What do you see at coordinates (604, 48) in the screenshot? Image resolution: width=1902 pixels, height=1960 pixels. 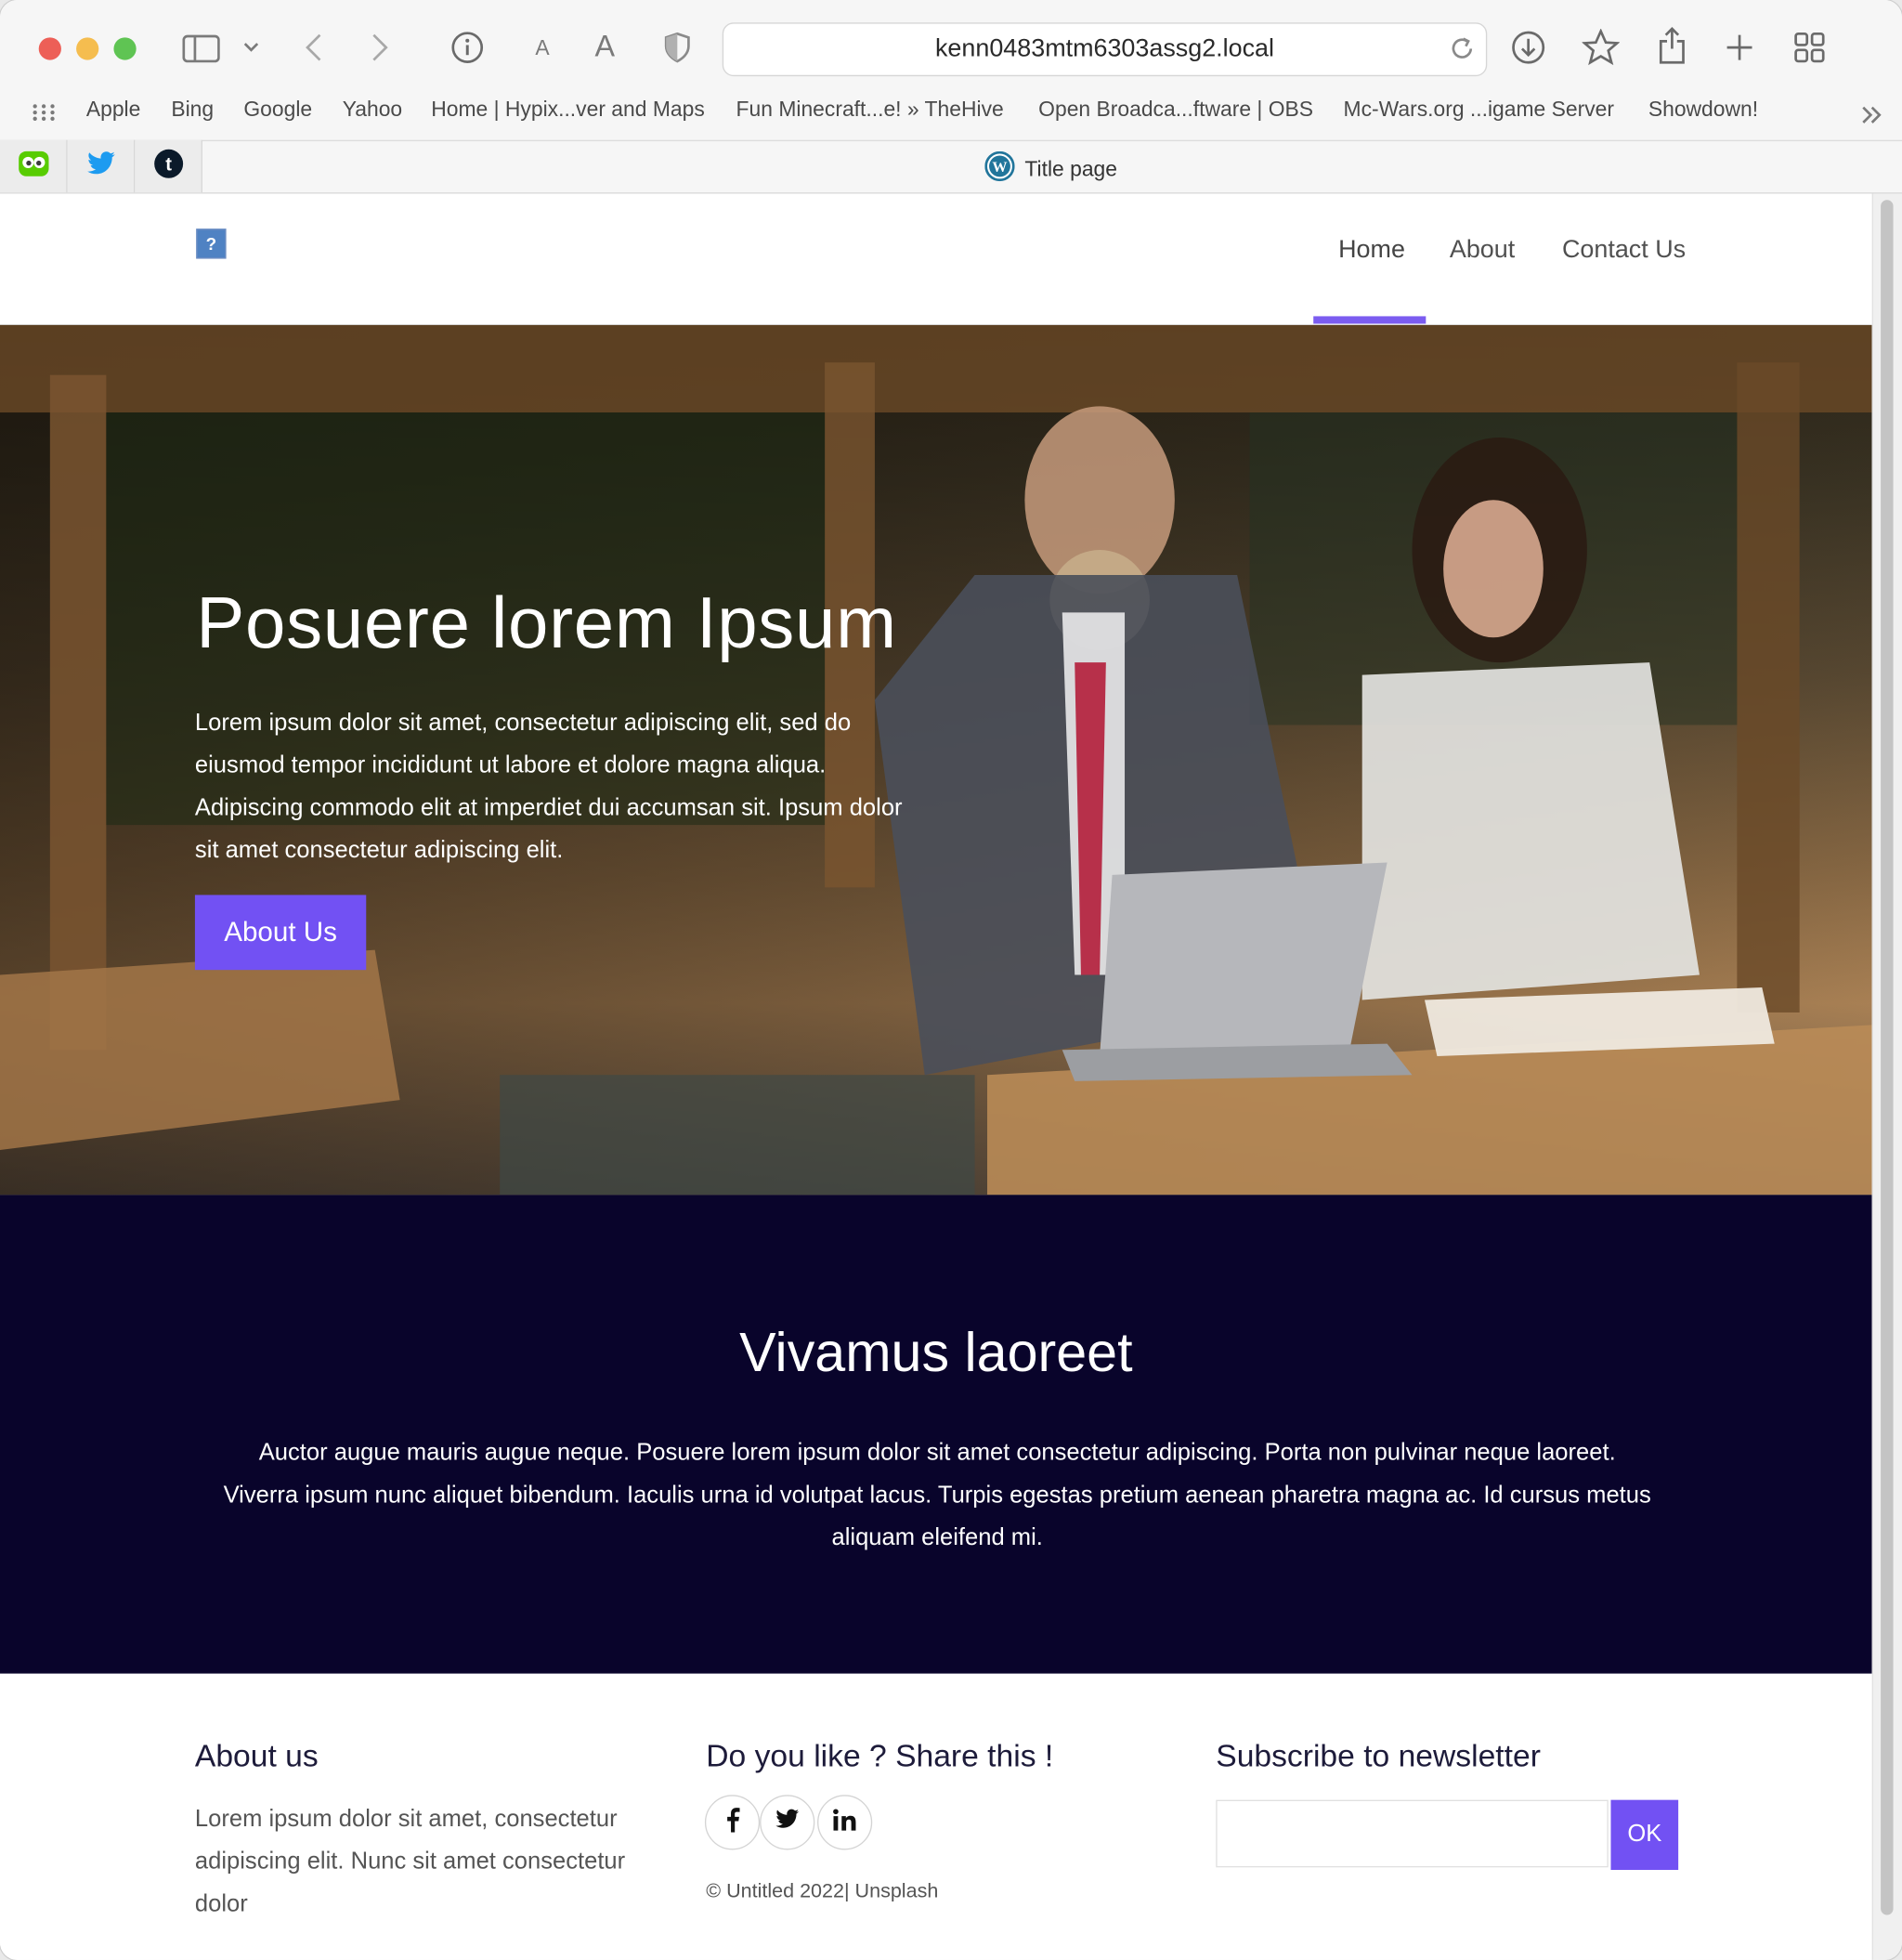 I see `text-larger-button: A` at bounding box center [604, 48].